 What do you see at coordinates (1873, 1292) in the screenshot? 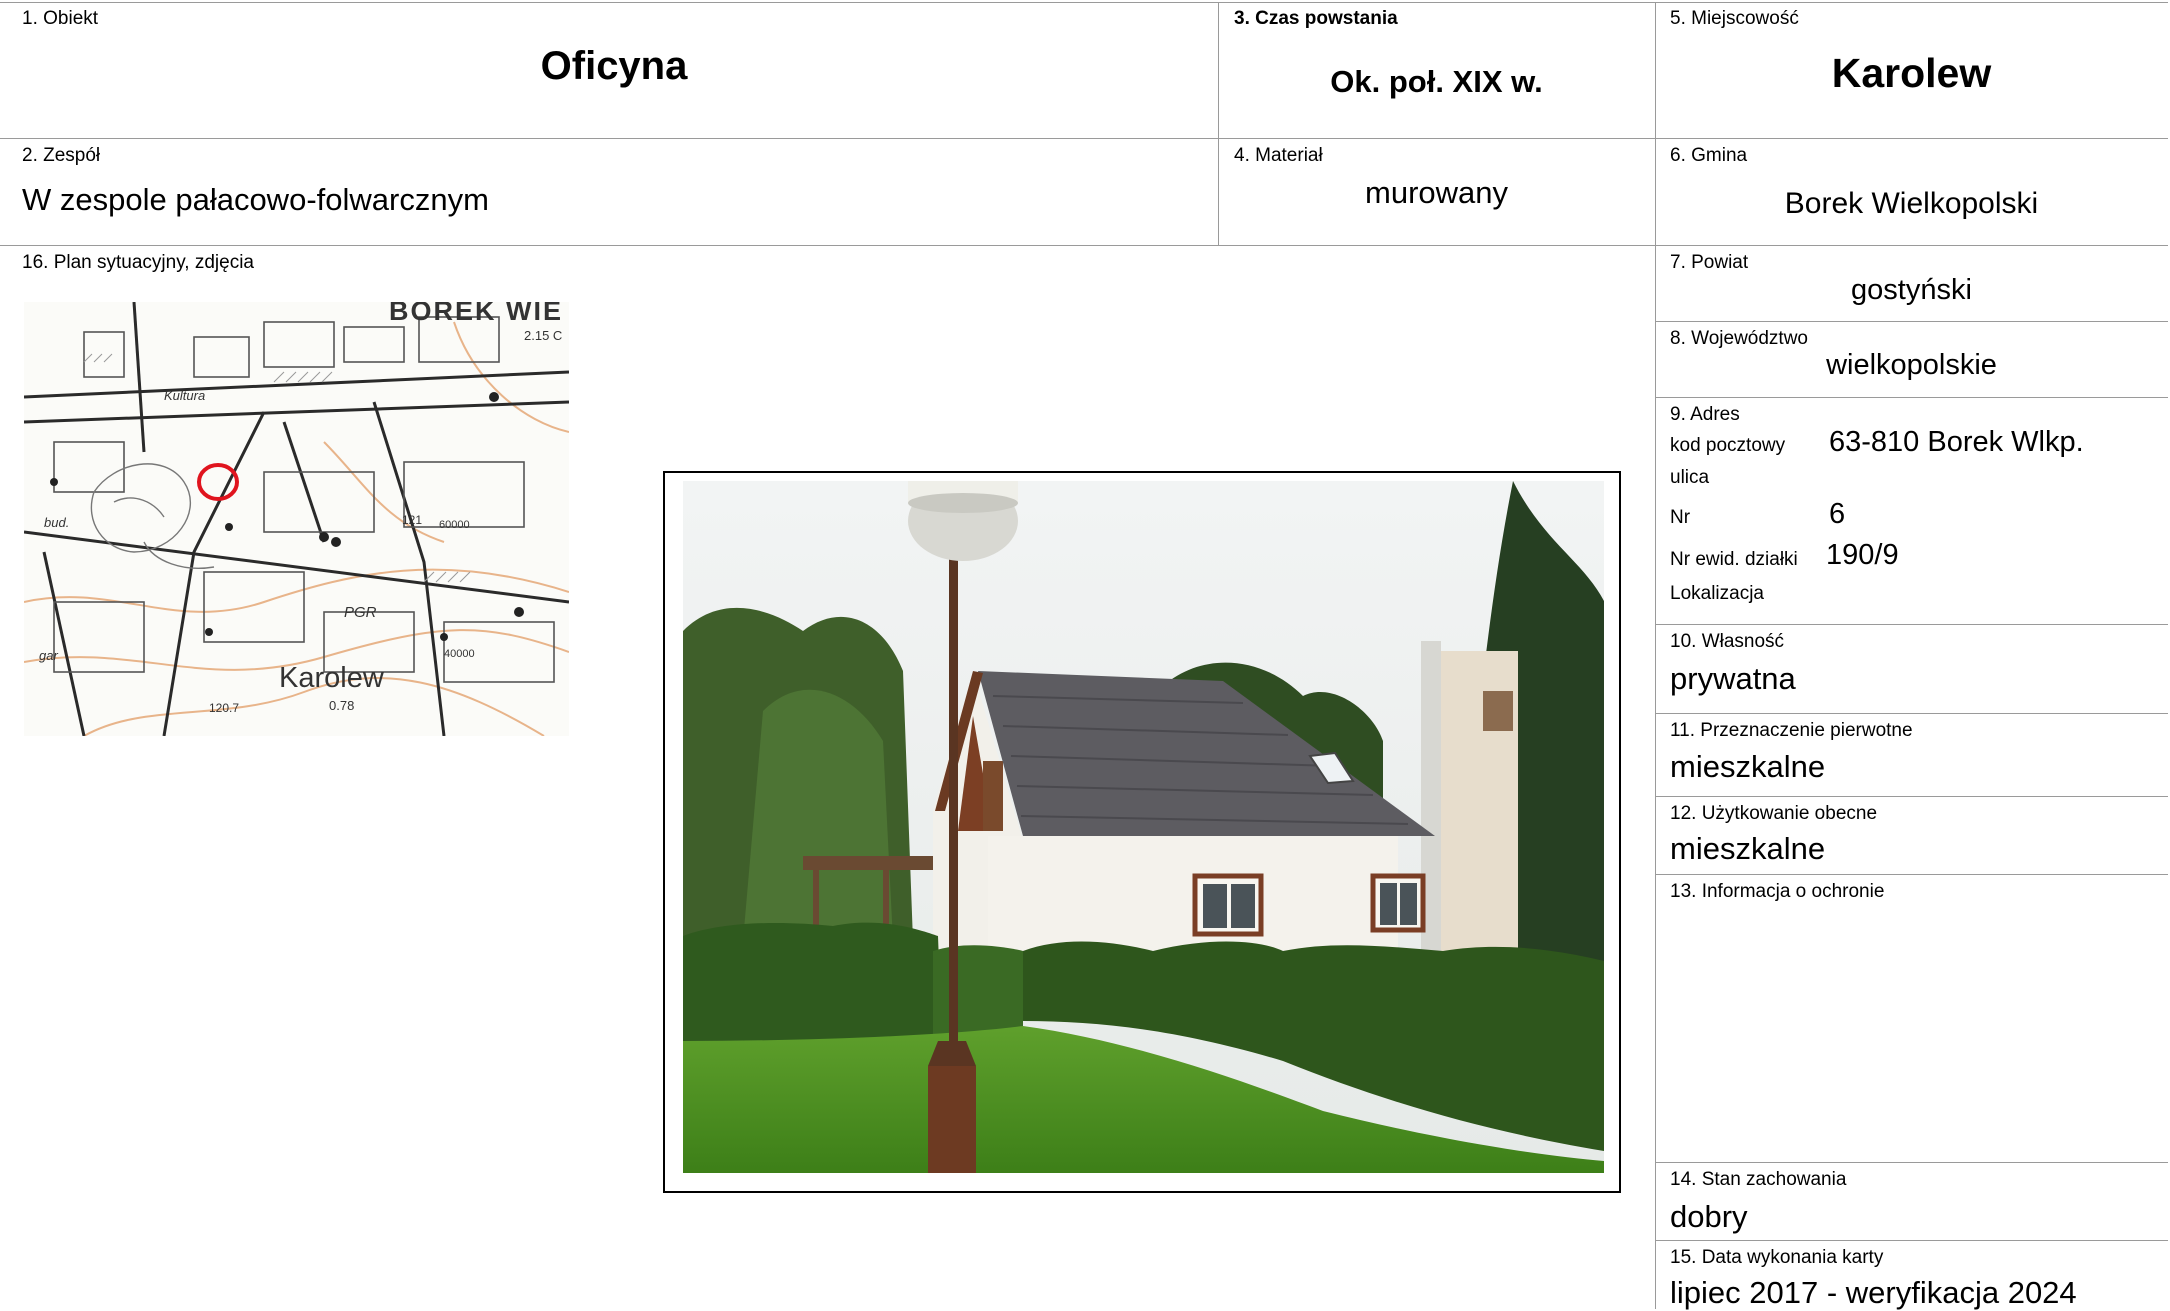
I see `data-value: lipiec 2017 - weryfikacja 2024` at bounding box center [1873, 1292].